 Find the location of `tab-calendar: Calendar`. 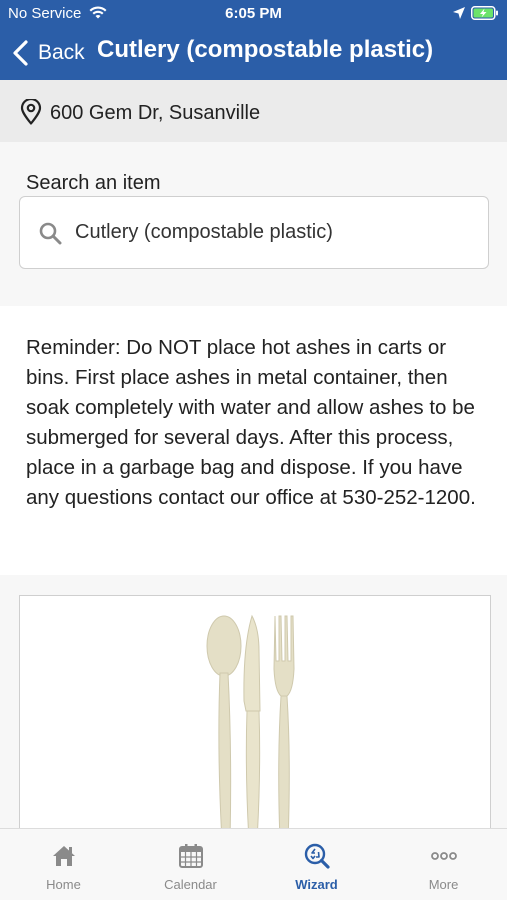

tab-calendar: Calendar is located at coordinates (190, 864).